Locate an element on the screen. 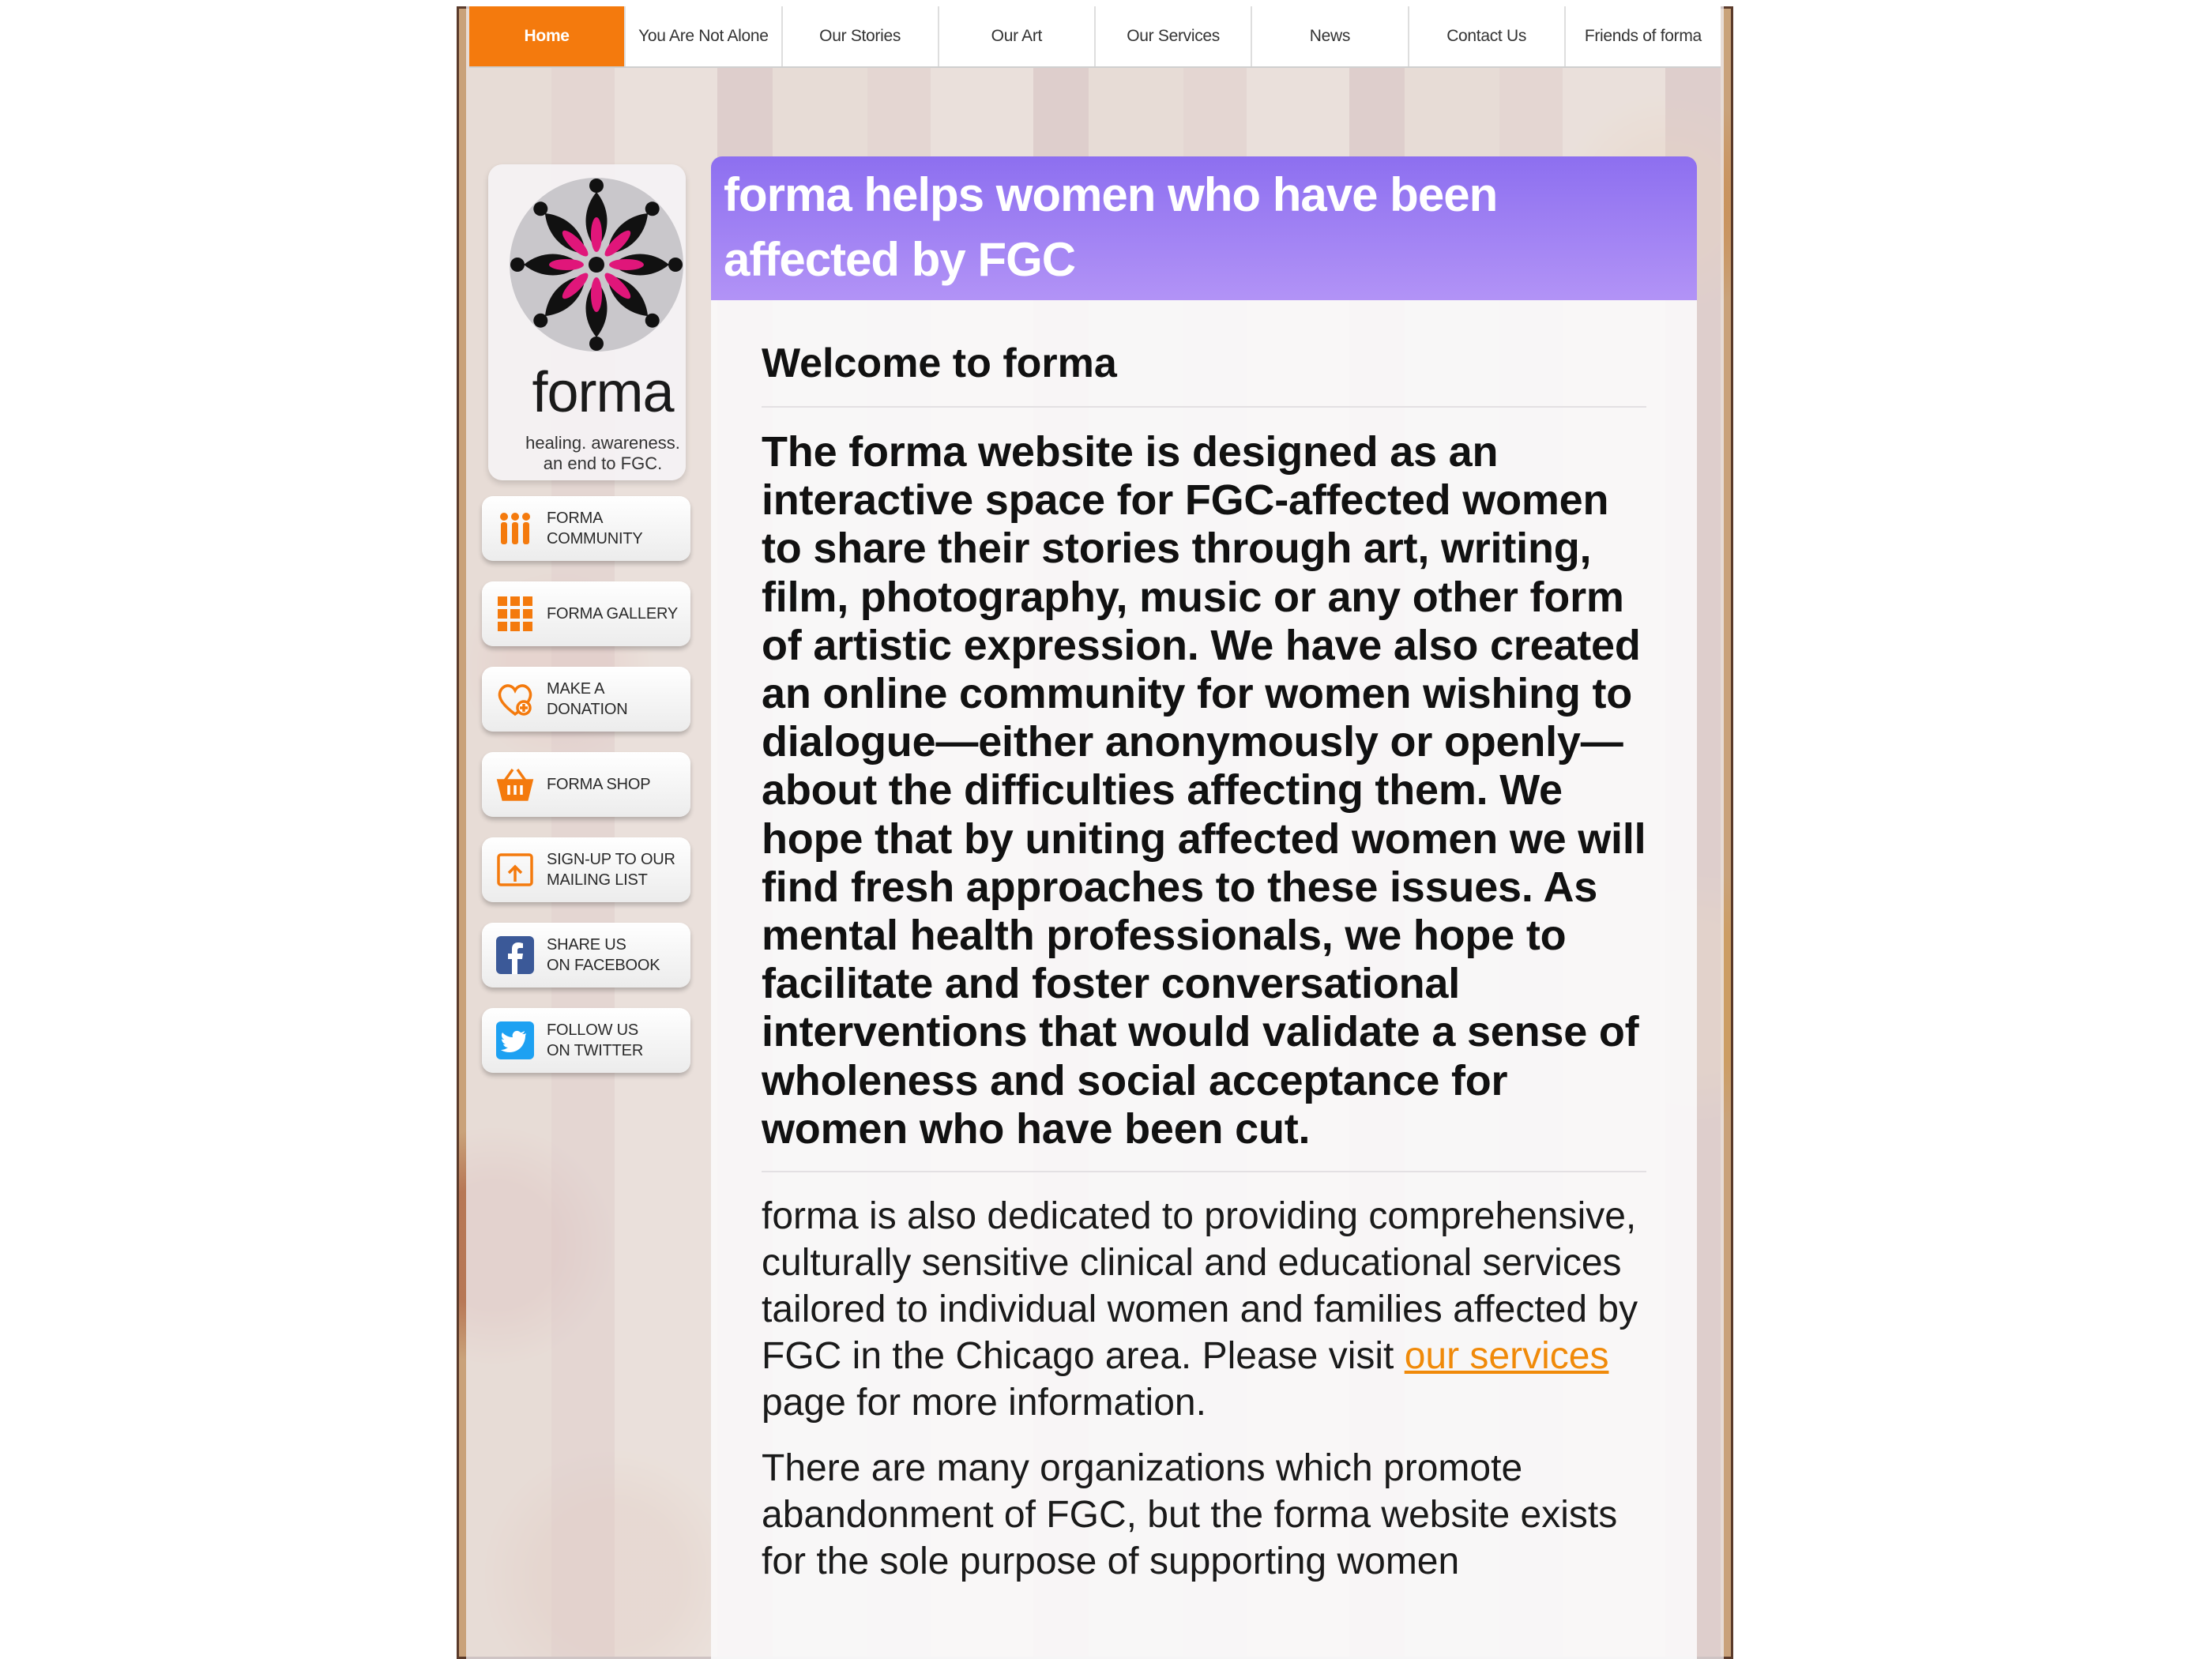 The width and height of the screenshot is (2212, 1659). services-text-after: page for more information. is located at coordinates (984, 1403).